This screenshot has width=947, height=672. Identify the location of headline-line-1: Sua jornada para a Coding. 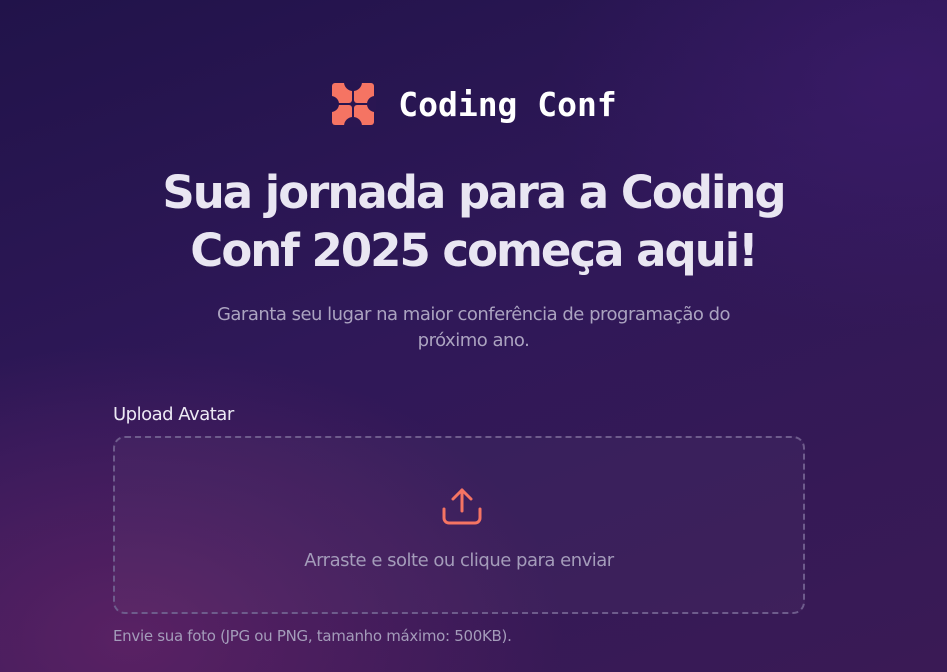
(474, 192).